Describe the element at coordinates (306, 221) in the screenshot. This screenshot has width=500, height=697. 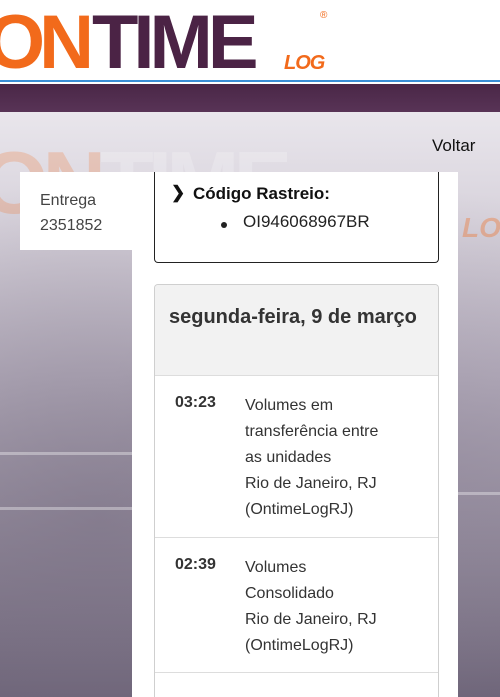
I see `tracking-code-value: OI946068967BR` at that location.